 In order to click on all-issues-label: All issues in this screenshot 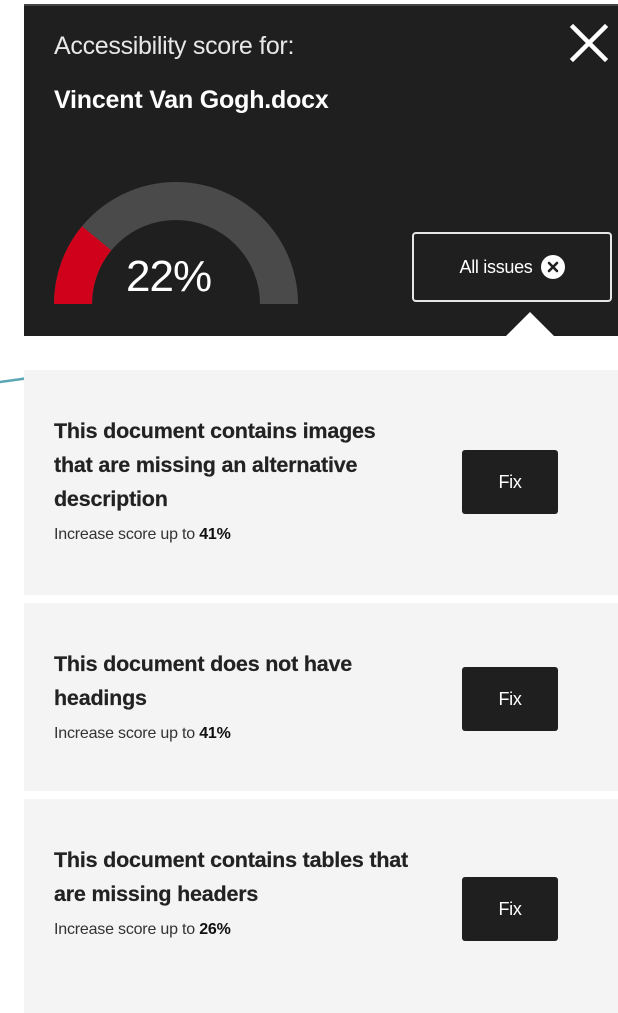, I will do `click(496, 266)`.